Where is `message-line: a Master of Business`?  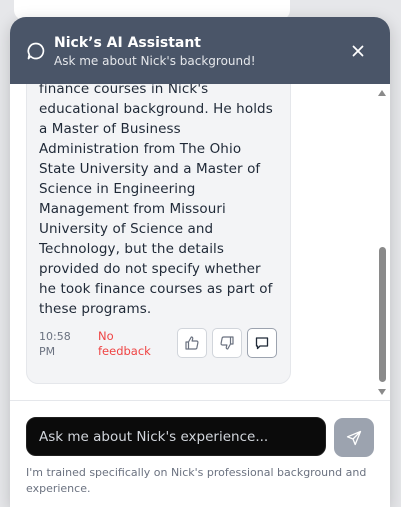
message-line: a Master of Business is located at coordinates (110, 129).